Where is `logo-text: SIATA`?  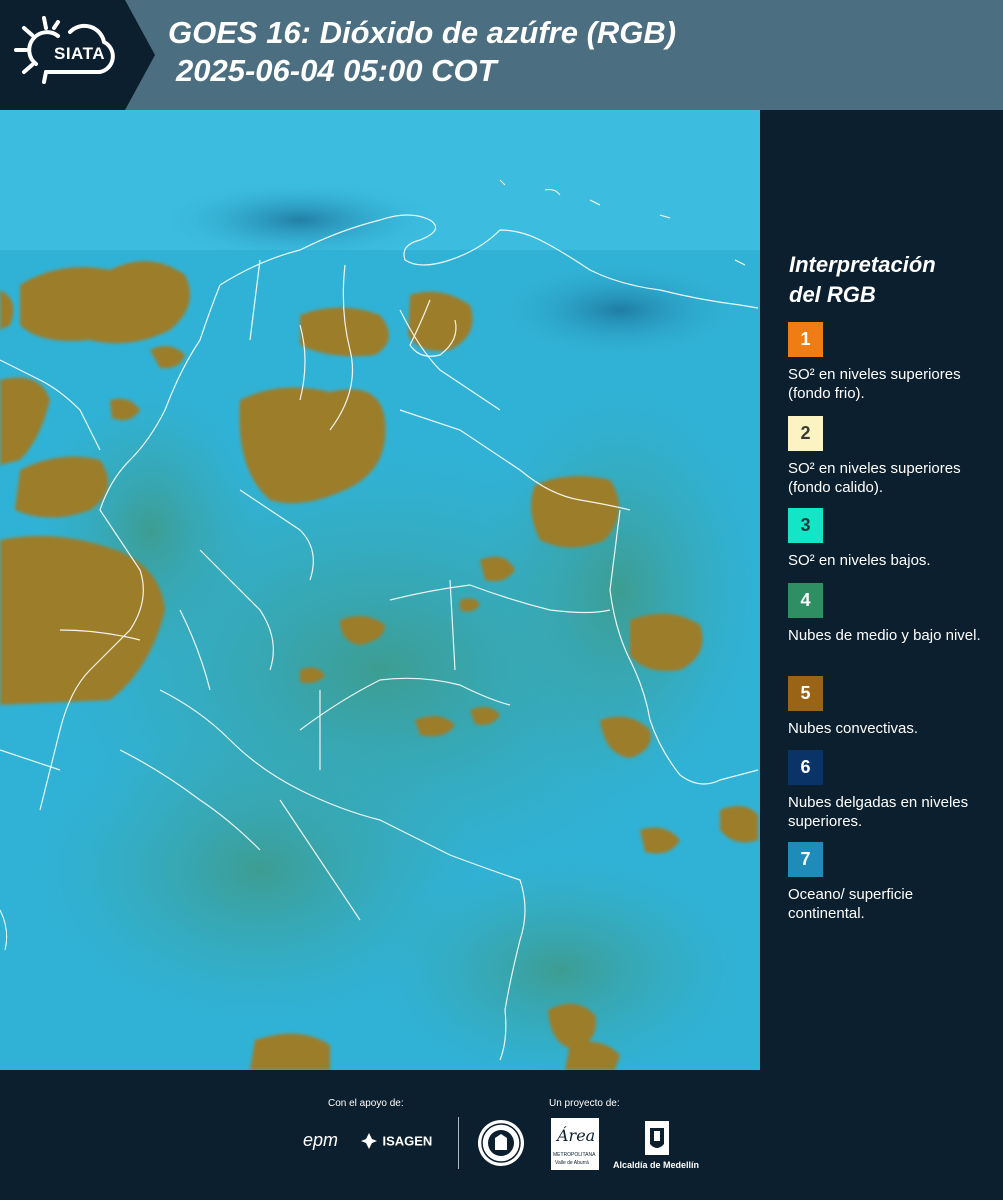
logo-text: SIATA is located at coordinates (79, 53).